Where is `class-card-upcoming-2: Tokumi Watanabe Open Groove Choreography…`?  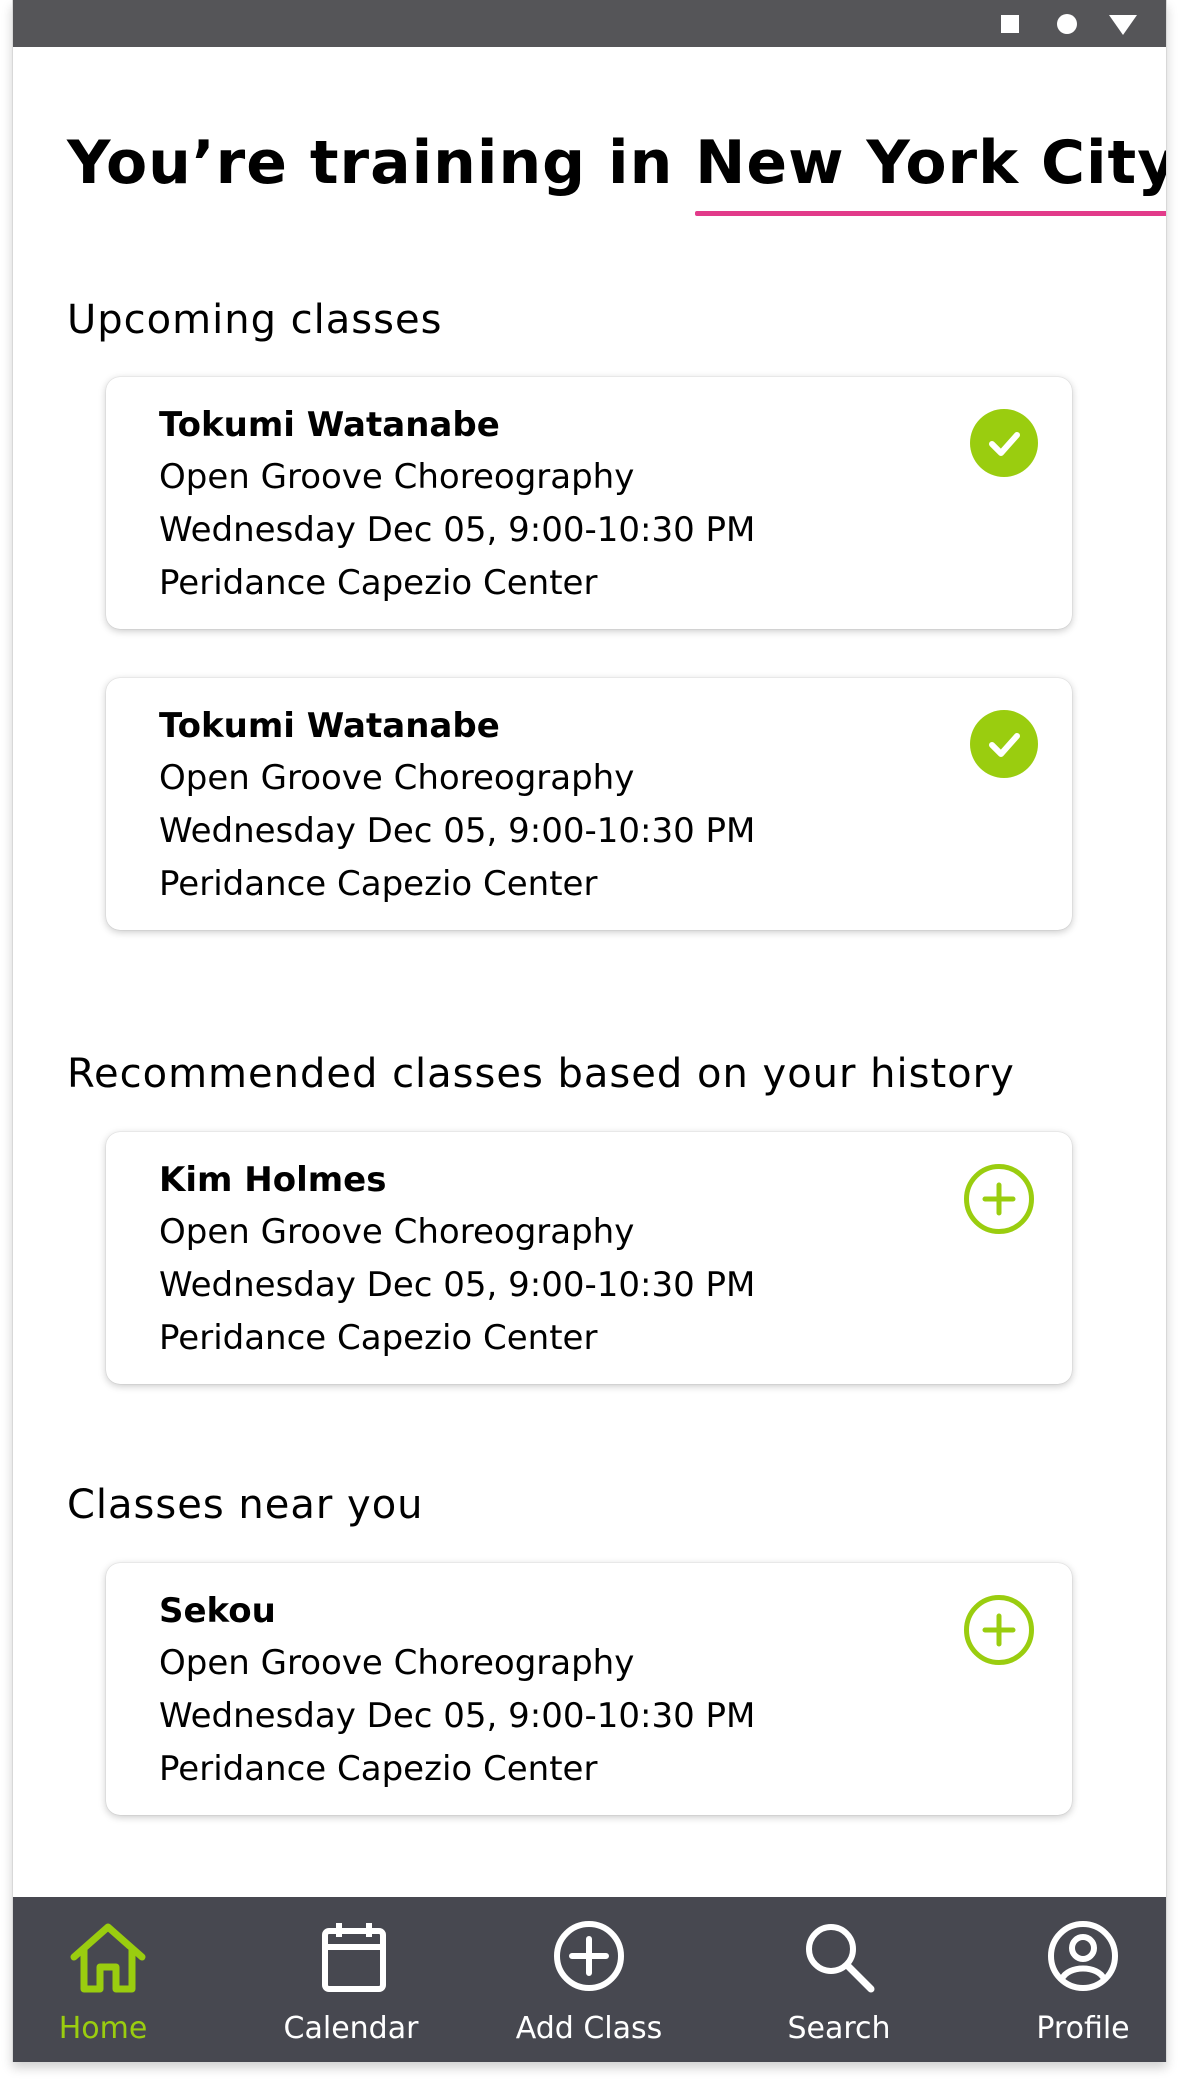
class-card-upcoming-2: Tokumi Watanabe Open Groove Choreography… is located at coordinates (589, 804).